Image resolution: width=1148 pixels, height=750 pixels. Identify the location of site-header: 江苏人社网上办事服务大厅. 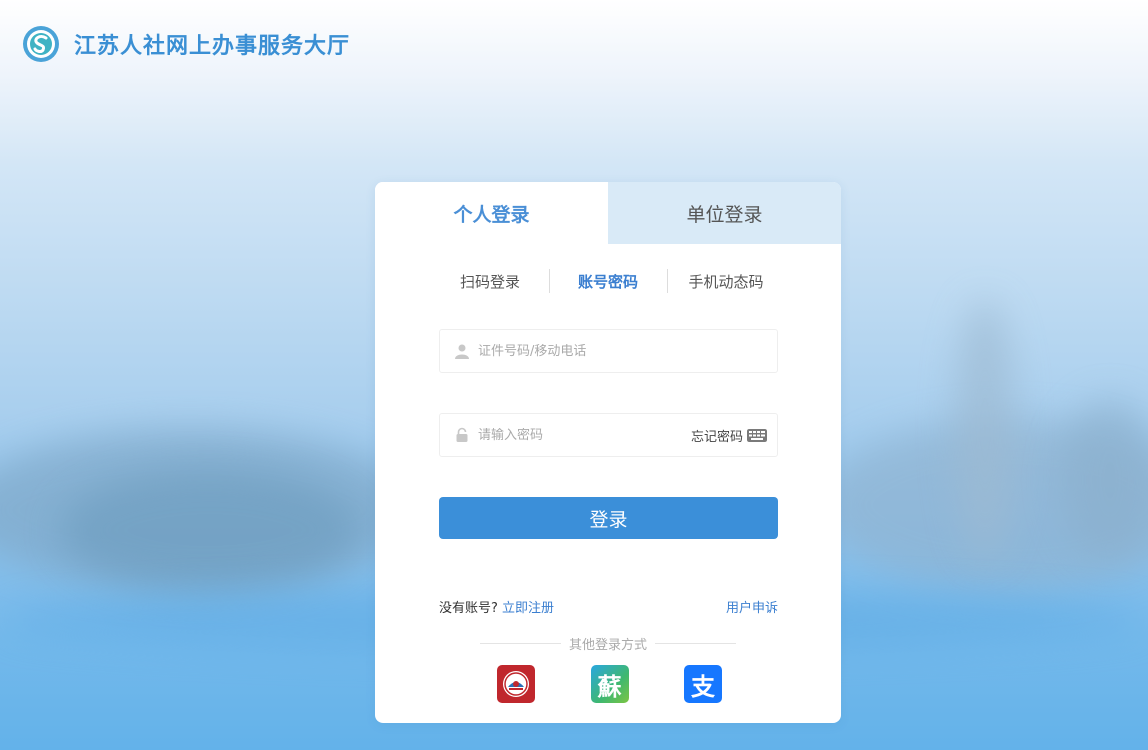
(186, 44).